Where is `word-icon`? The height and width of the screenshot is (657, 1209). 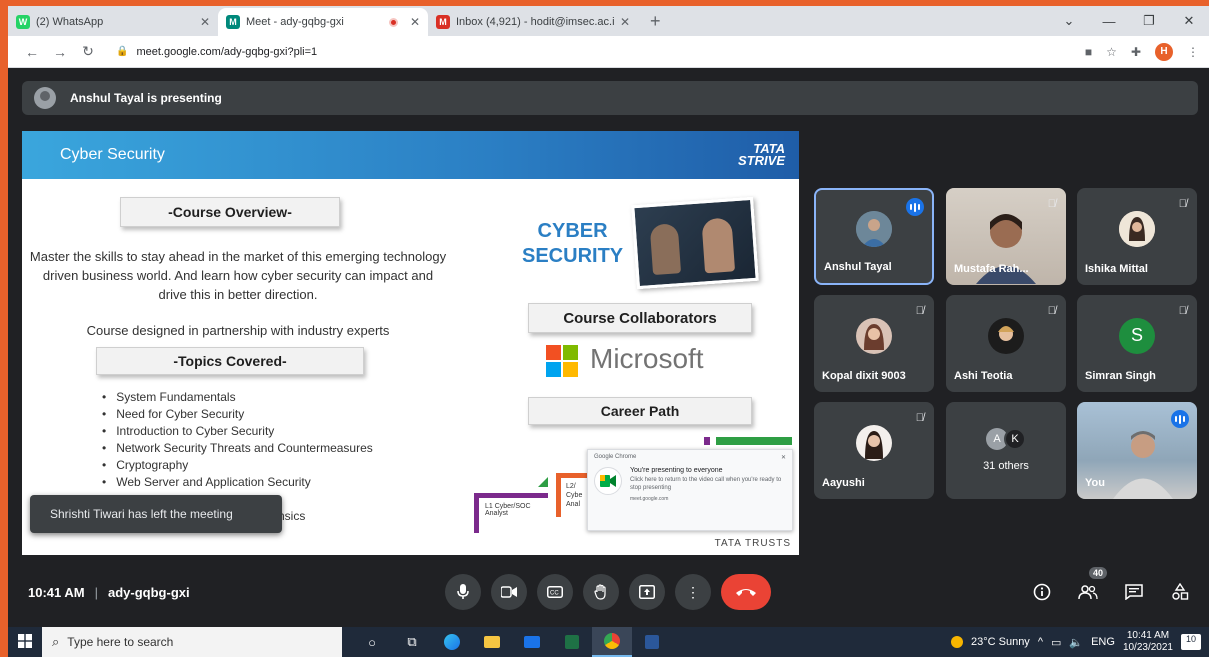 word-icon is located at coordinates (652, 642).